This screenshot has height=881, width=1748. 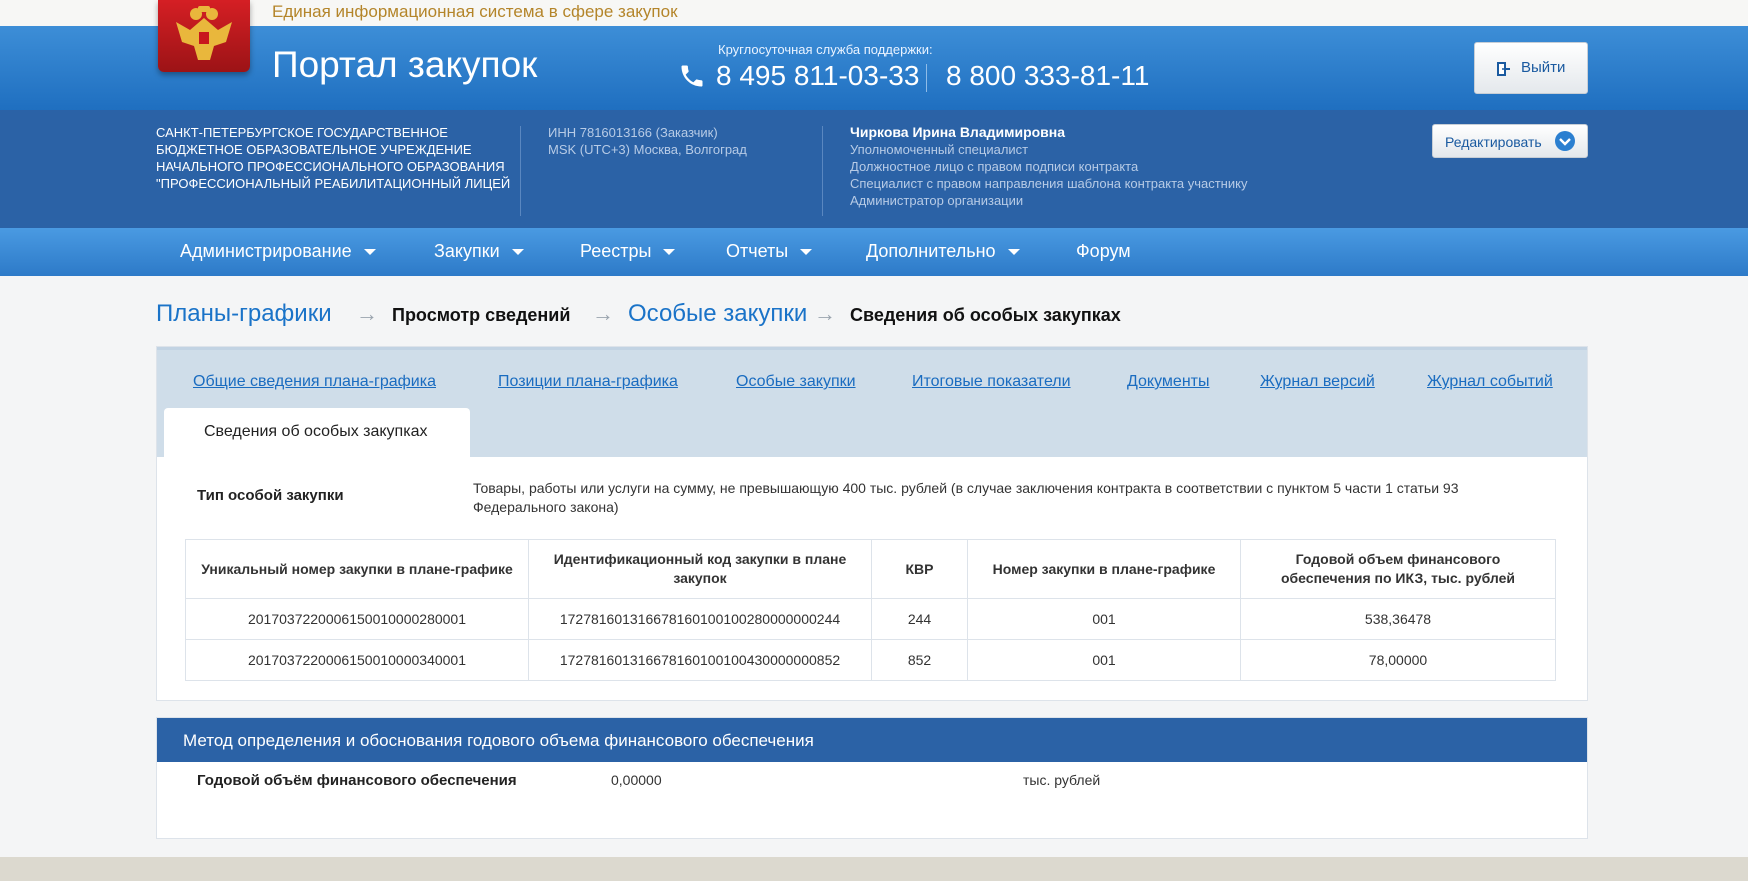 What do you see at coordinates (1490, 382) in the screenshot?
I see `tab-event-log: Журнал событий` at bounding box center [1490, 382].